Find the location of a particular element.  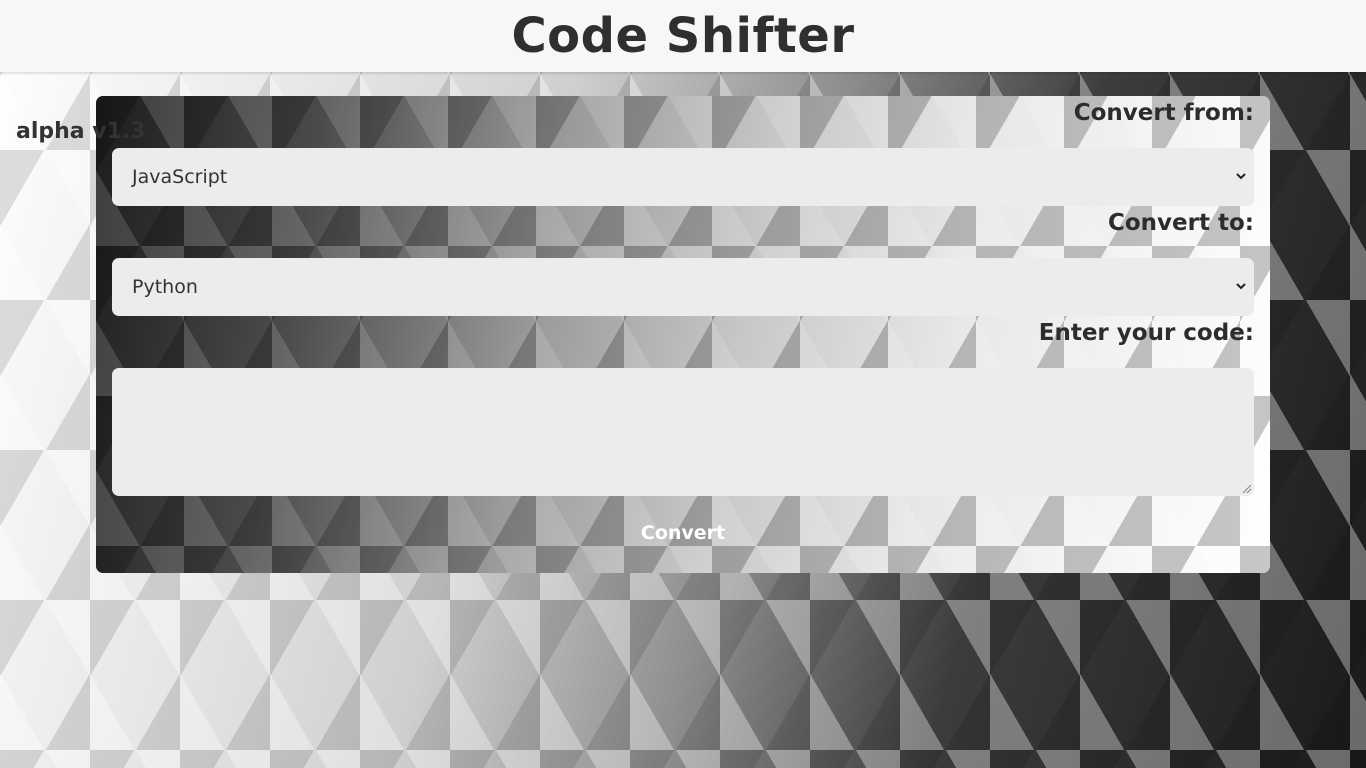

code-input is located at coordinates (683, 432).